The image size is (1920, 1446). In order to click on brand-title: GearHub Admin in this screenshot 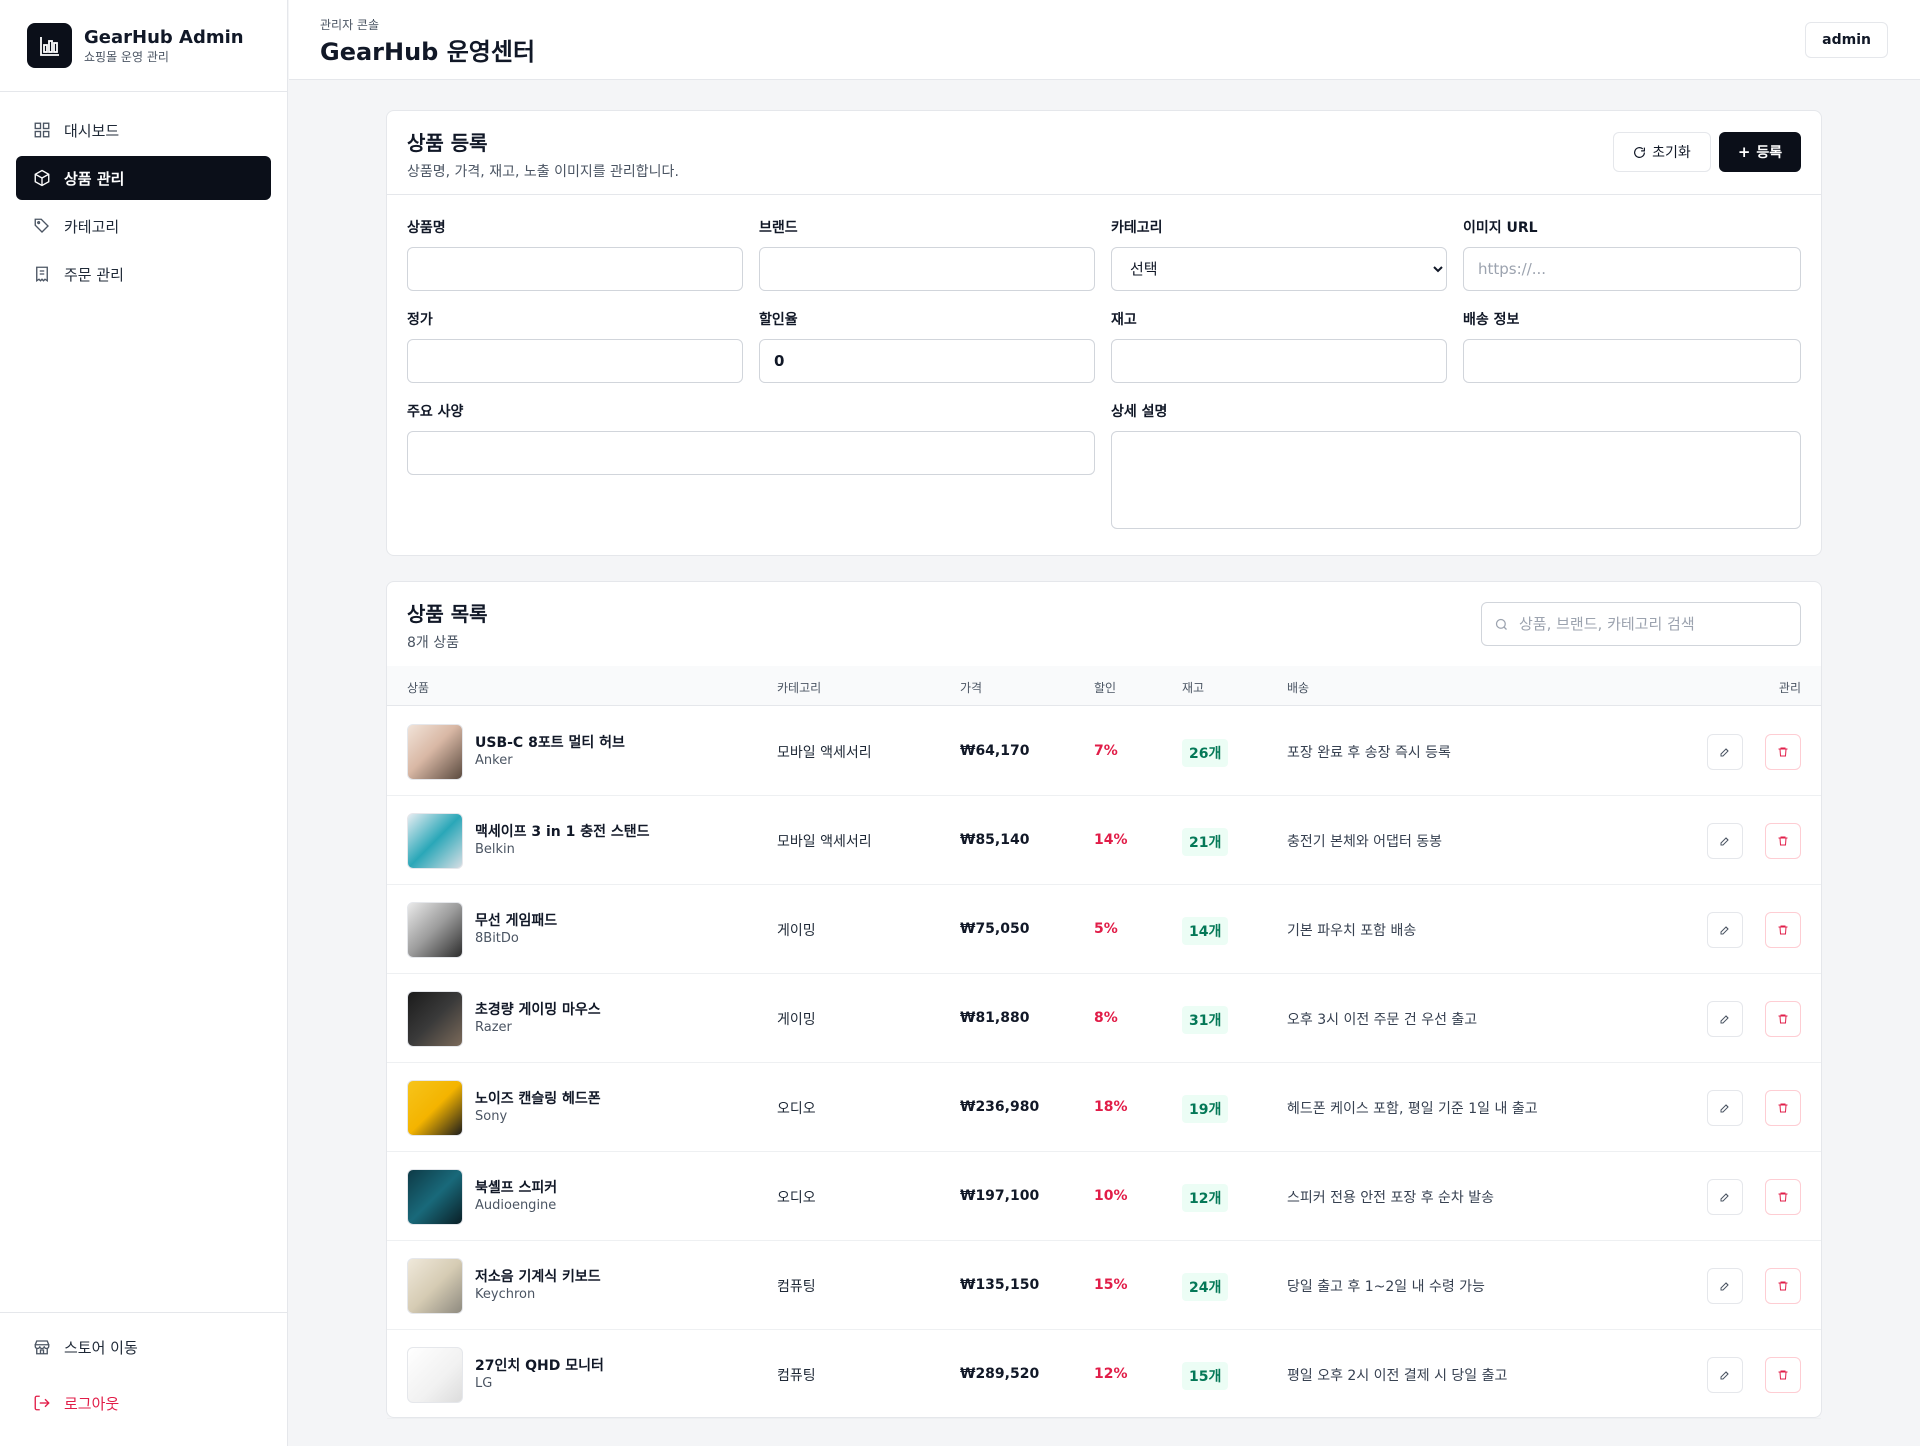, I will do `click(164, 37)`.